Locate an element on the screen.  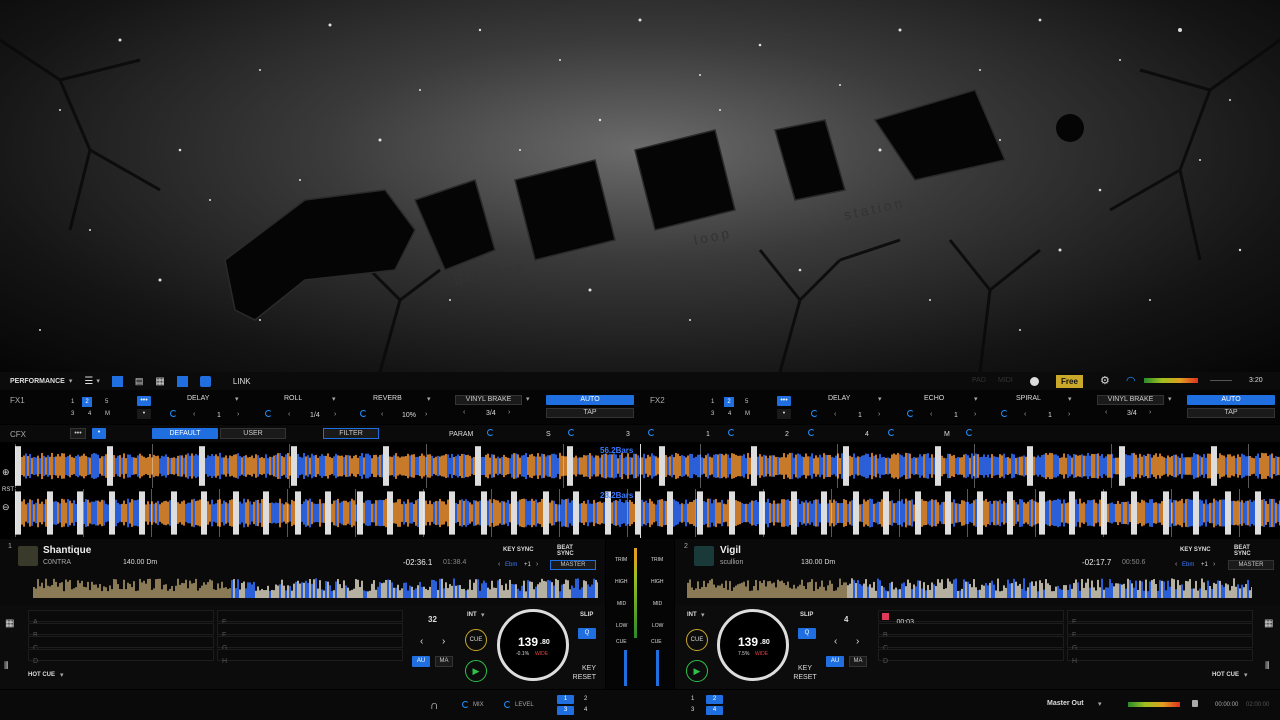
deck1-hotcue-b: B is located at coordinates (121, 631).